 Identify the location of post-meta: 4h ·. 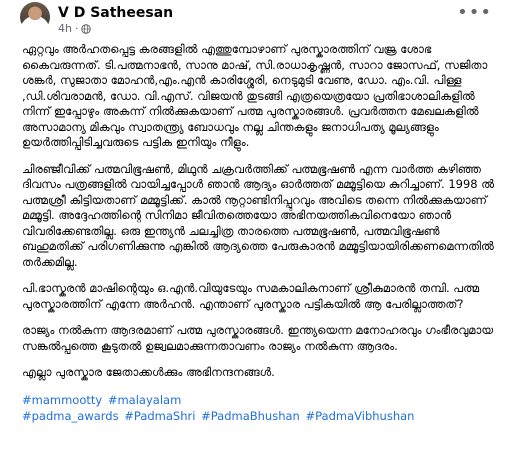
(75, 28).